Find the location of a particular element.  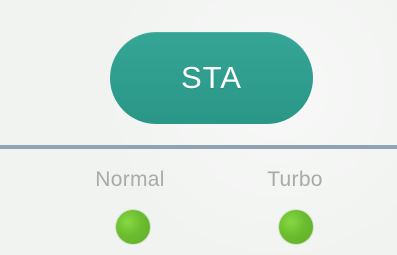

normal-indicator-icon is located at coordinates (133, 227).